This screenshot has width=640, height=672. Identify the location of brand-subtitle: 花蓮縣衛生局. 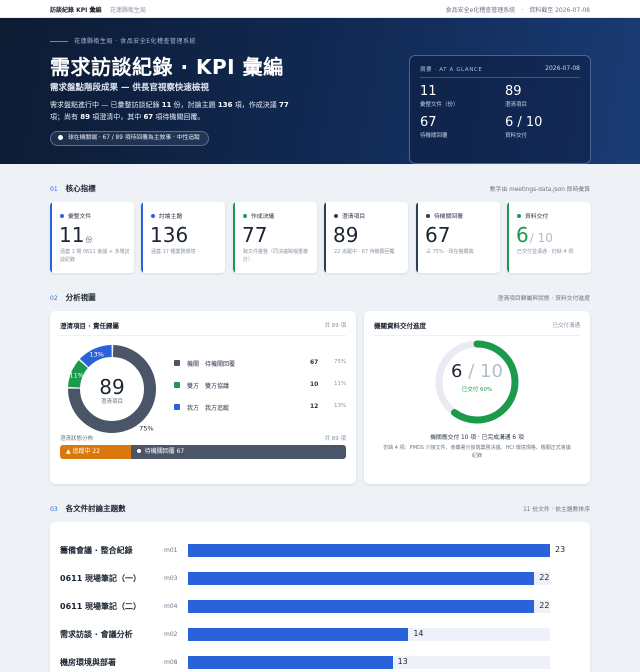
(128, 10).